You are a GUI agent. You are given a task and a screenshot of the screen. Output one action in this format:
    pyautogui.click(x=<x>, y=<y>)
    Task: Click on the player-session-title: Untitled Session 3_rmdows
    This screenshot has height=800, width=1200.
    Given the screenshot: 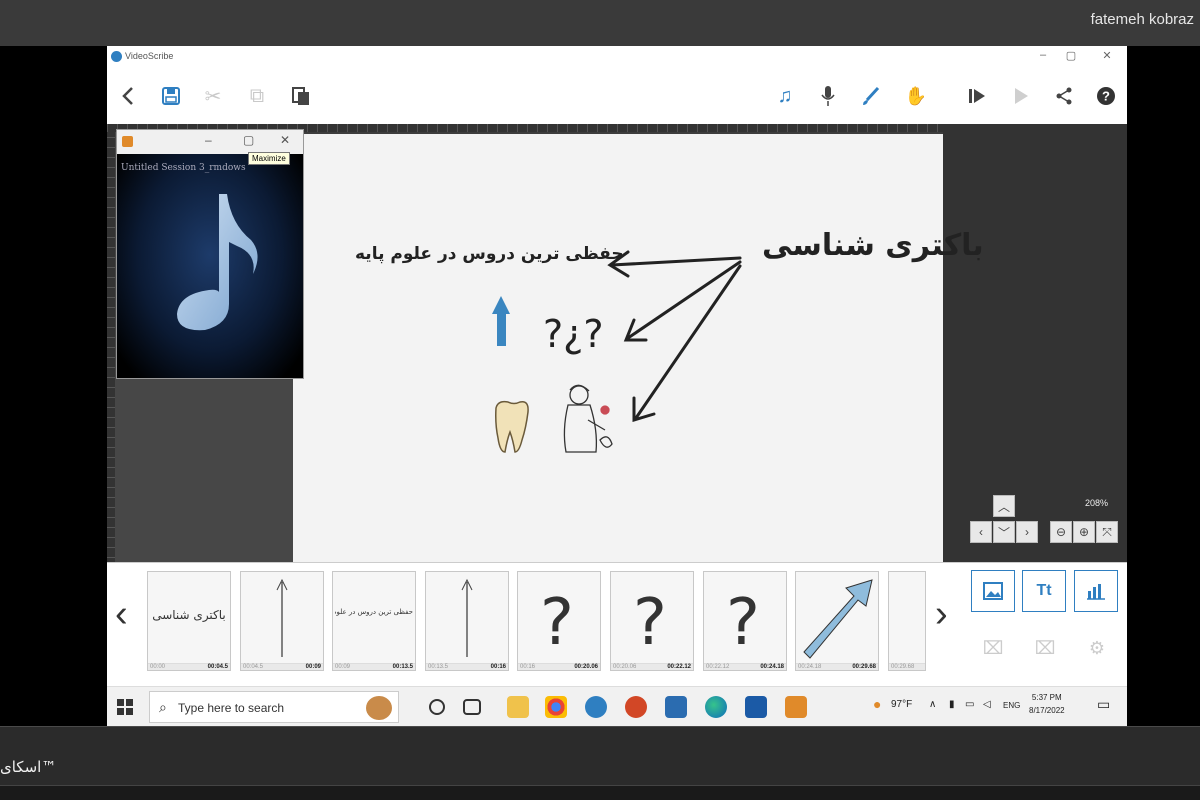 What is the action you would take?
    pyautogui.click(x=183, y=168)
    